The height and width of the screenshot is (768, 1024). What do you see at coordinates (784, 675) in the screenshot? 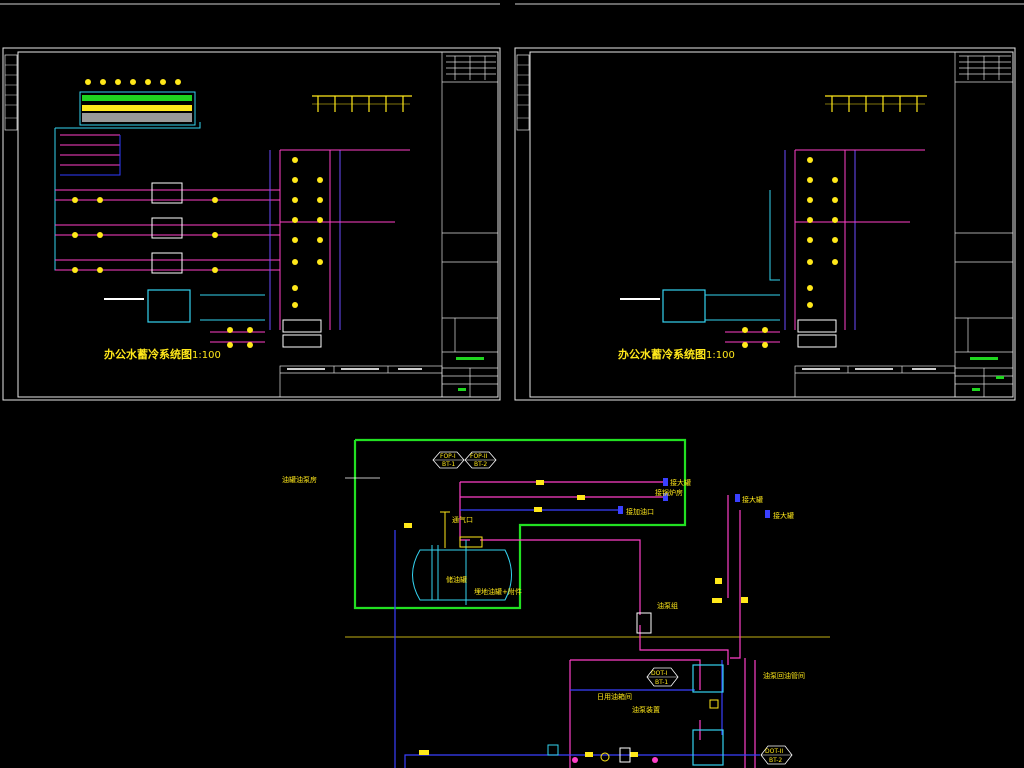
I see `label-right-mid: 油泵回油管间` at bounding box center [784, 675].